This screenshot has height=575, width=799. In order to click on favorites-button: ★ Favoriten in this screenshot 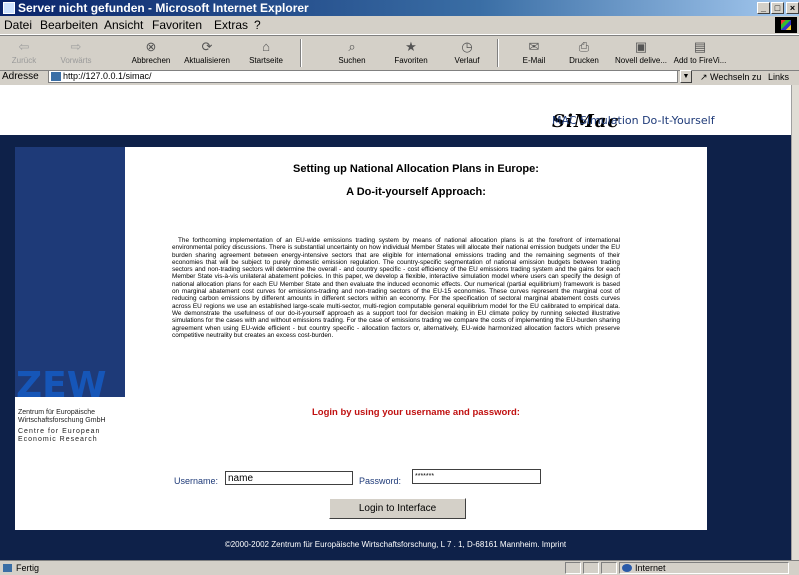, I will do `click(411, 53)`.